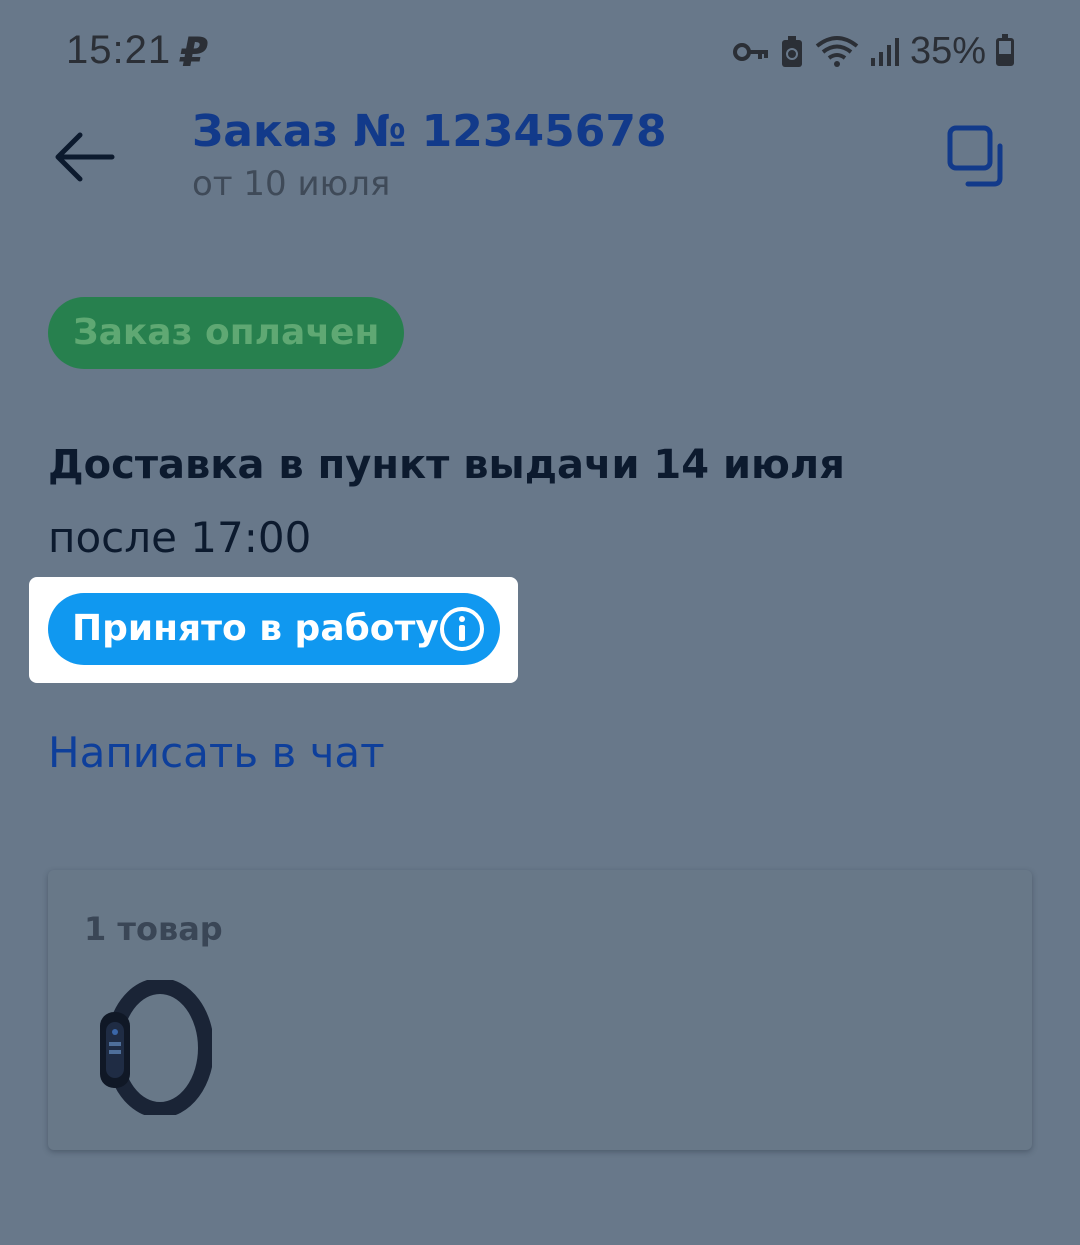  What do you see at coordinates (446, 465) in the screenshot?
I see `delivery-info: Доставка в пункт выдачи 14 июля` at bounding box center [446, 465].